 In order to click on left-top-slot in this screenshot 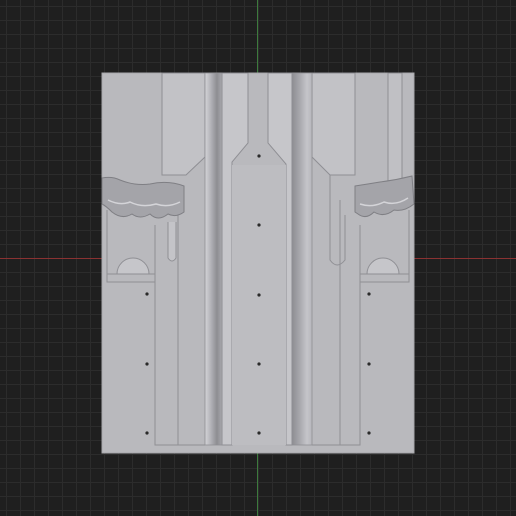, I will do `click(183, 124)`.